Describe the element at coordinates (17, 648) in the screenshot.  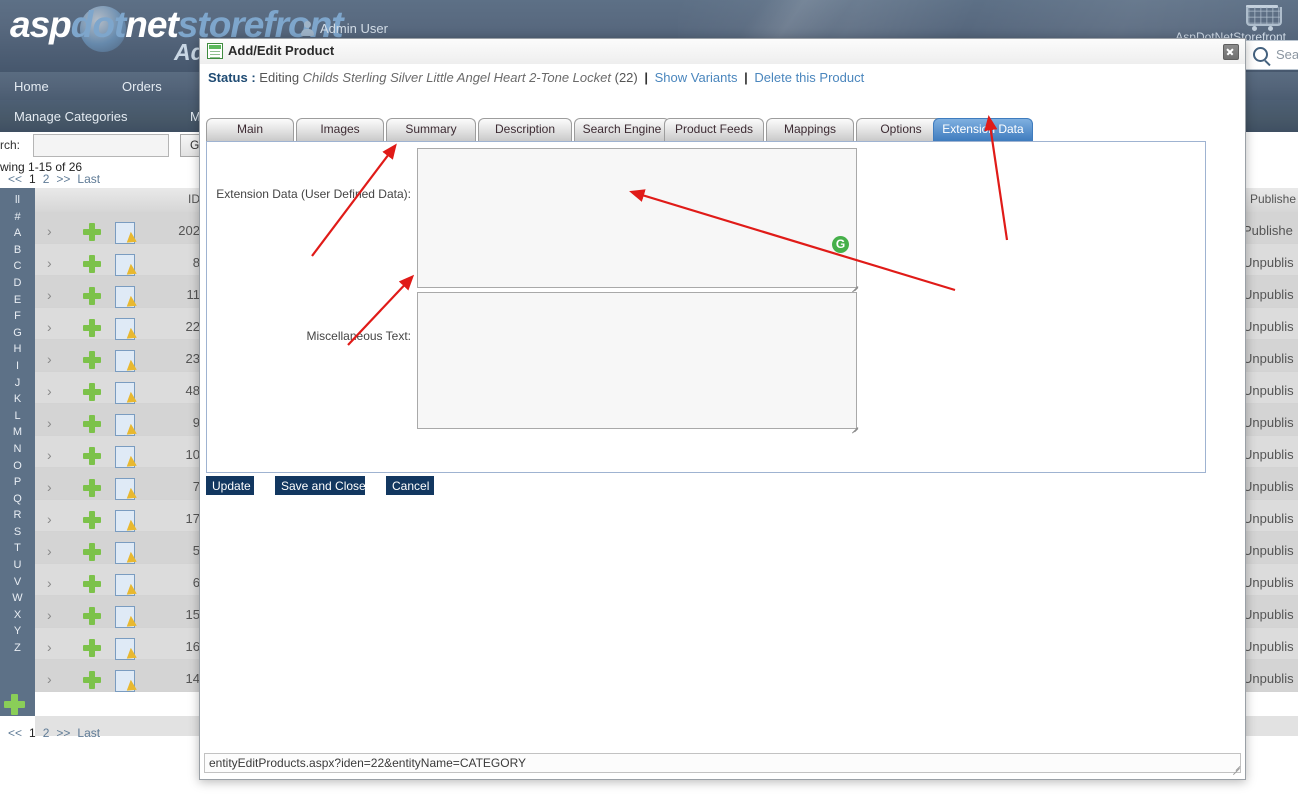
I see `alpha-filter-Z: Z` at that location.